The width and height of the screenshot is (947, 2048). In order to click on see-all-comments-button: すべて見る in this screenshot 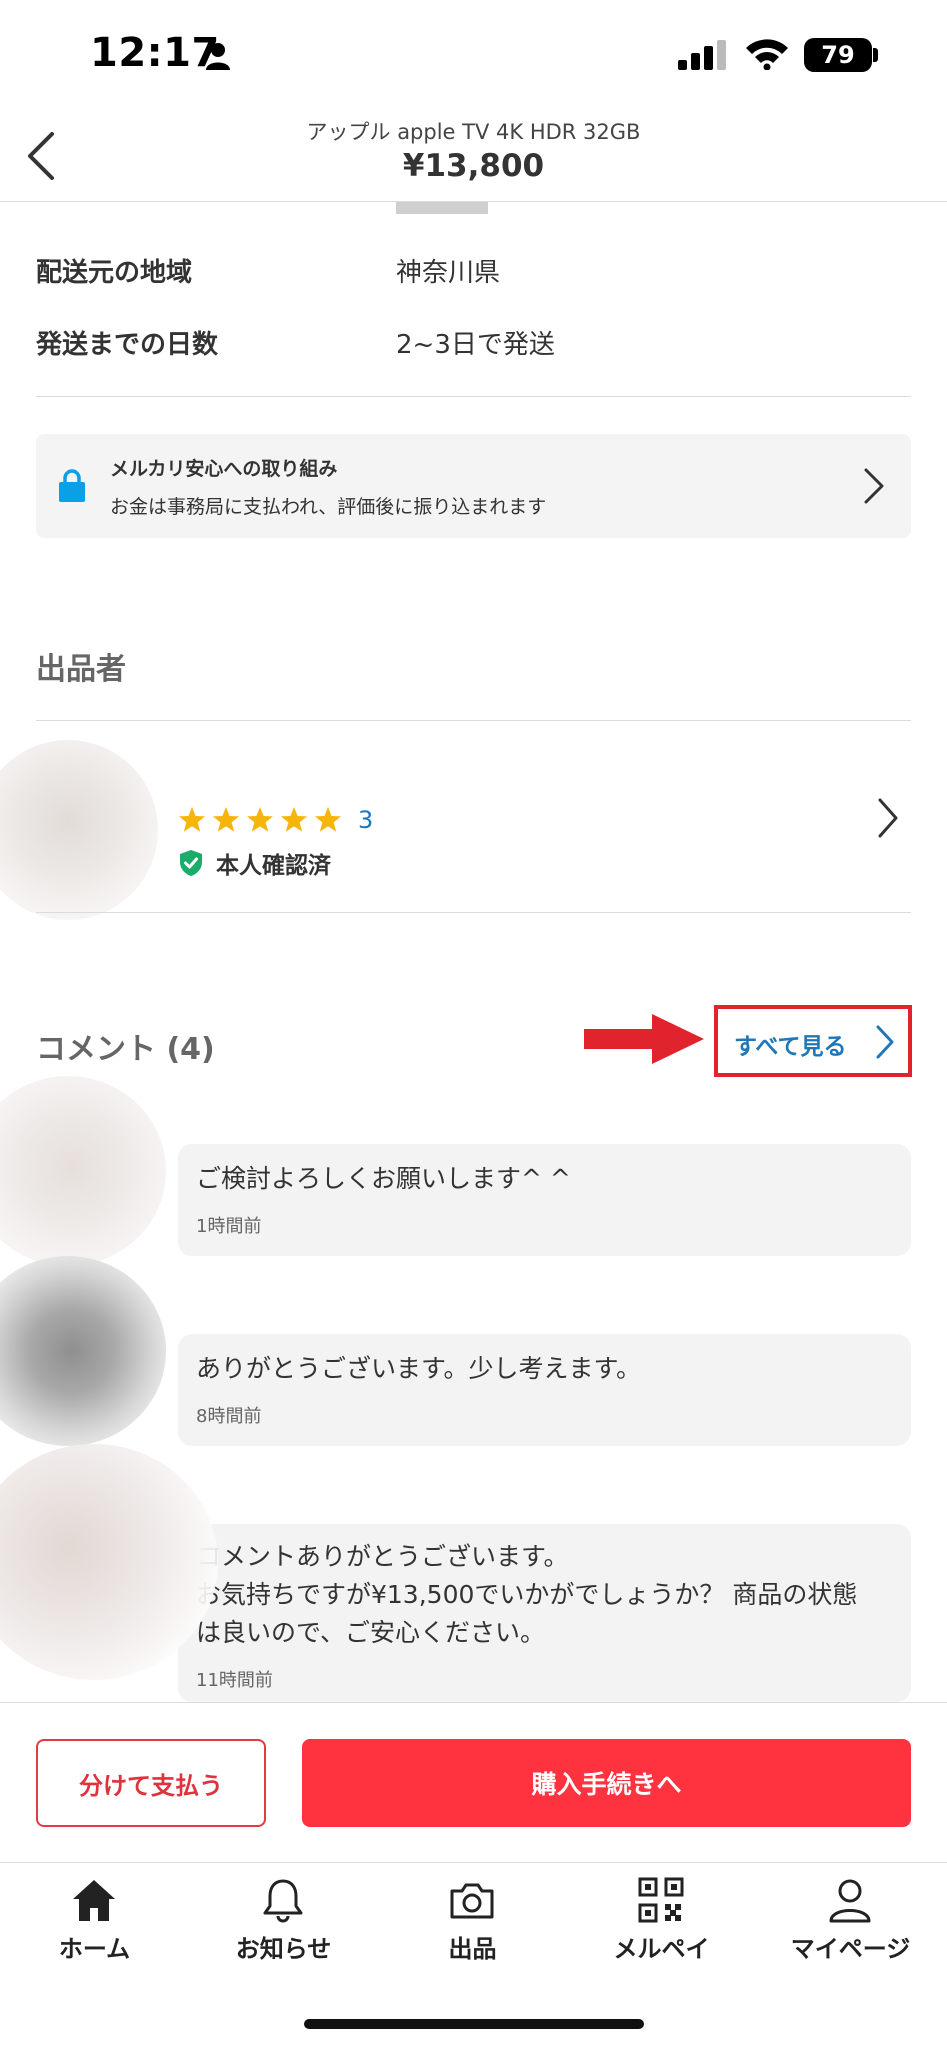, I will do `click(813, 1041)`.